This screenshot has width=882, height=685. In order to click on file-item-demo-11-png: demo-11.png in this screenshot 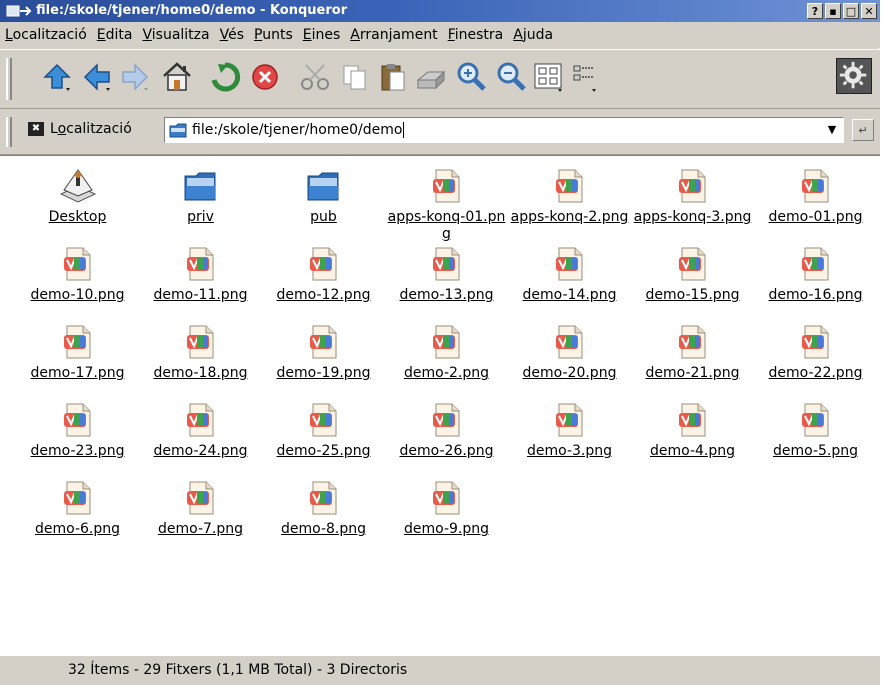, I will do `click(200, 280)`.